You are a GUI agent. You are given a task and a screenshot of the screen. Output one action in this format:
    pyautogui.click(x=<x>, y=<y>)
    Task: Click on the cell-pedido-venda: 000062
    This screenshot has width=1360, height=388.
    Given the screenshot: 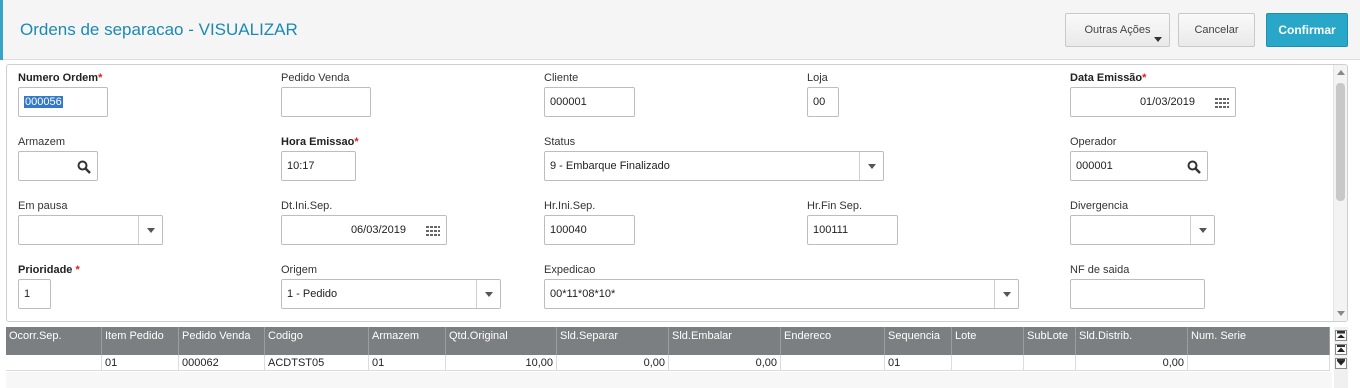 What is the action you would take?
    pyautogui.click(x=222, y=363)
    